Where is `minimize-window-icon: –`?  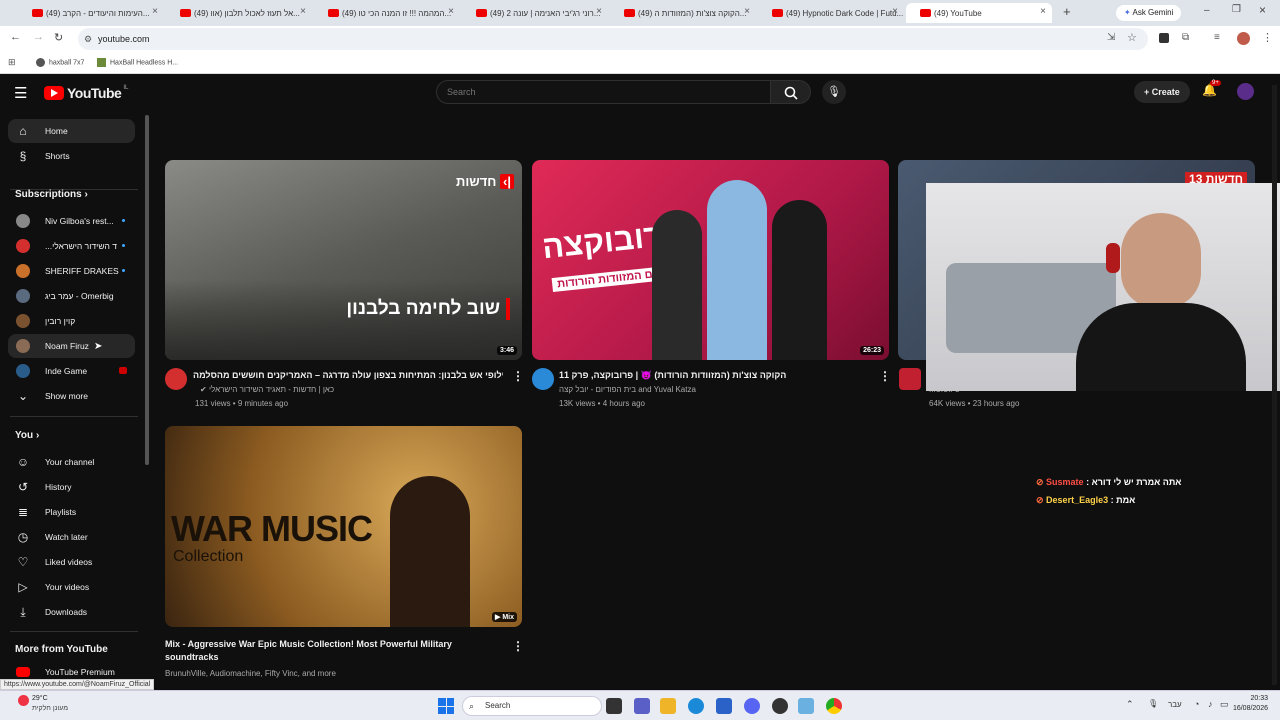 minimize-window-icon: – is located at coordinates (1207, 10).